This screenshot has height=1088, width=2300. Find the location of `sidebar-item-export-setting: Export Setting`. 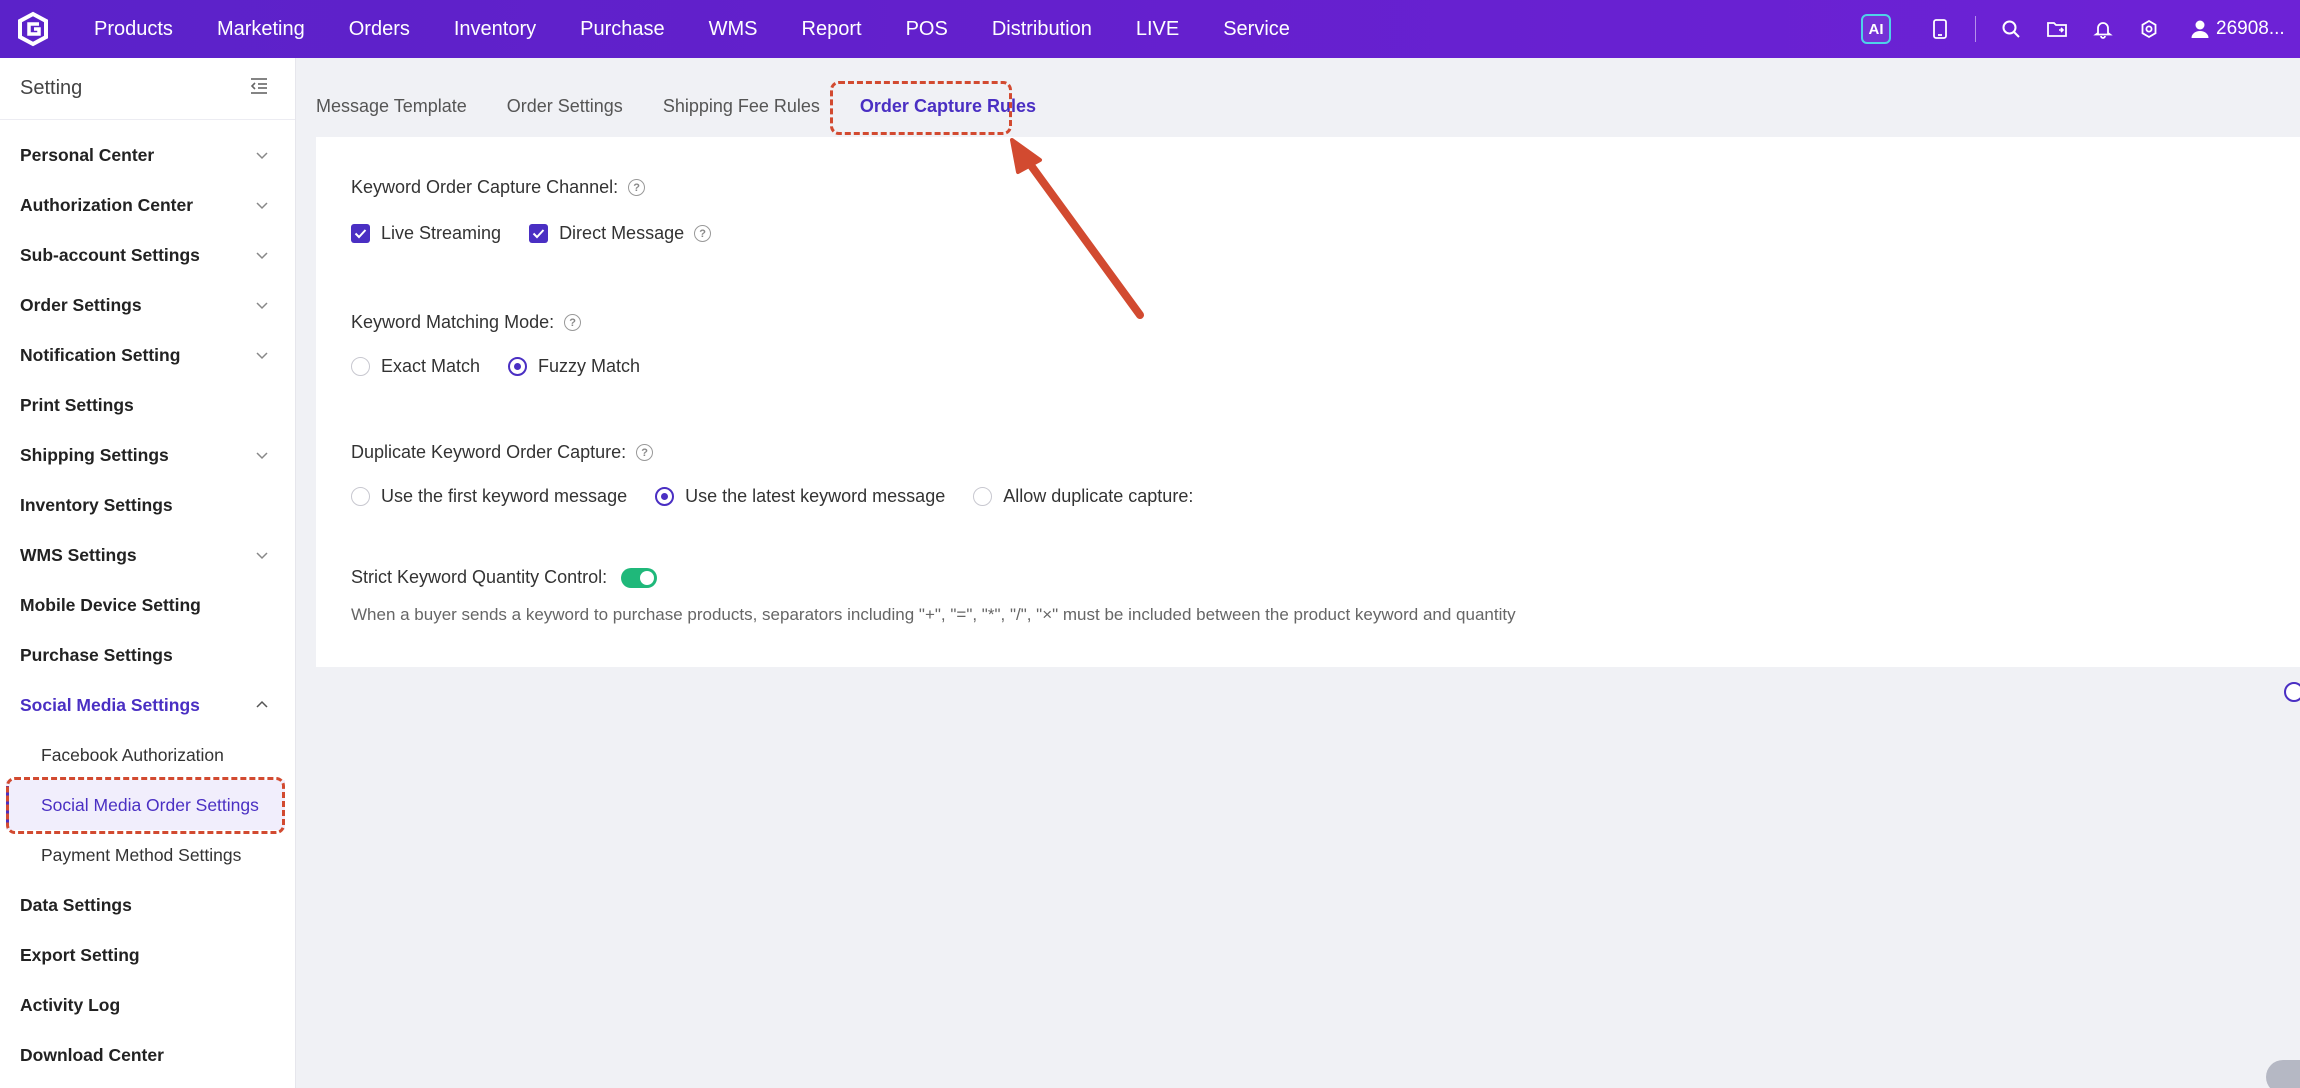

sidebar-item-export-setting: Export Setting is located at coordinates (147, 955).